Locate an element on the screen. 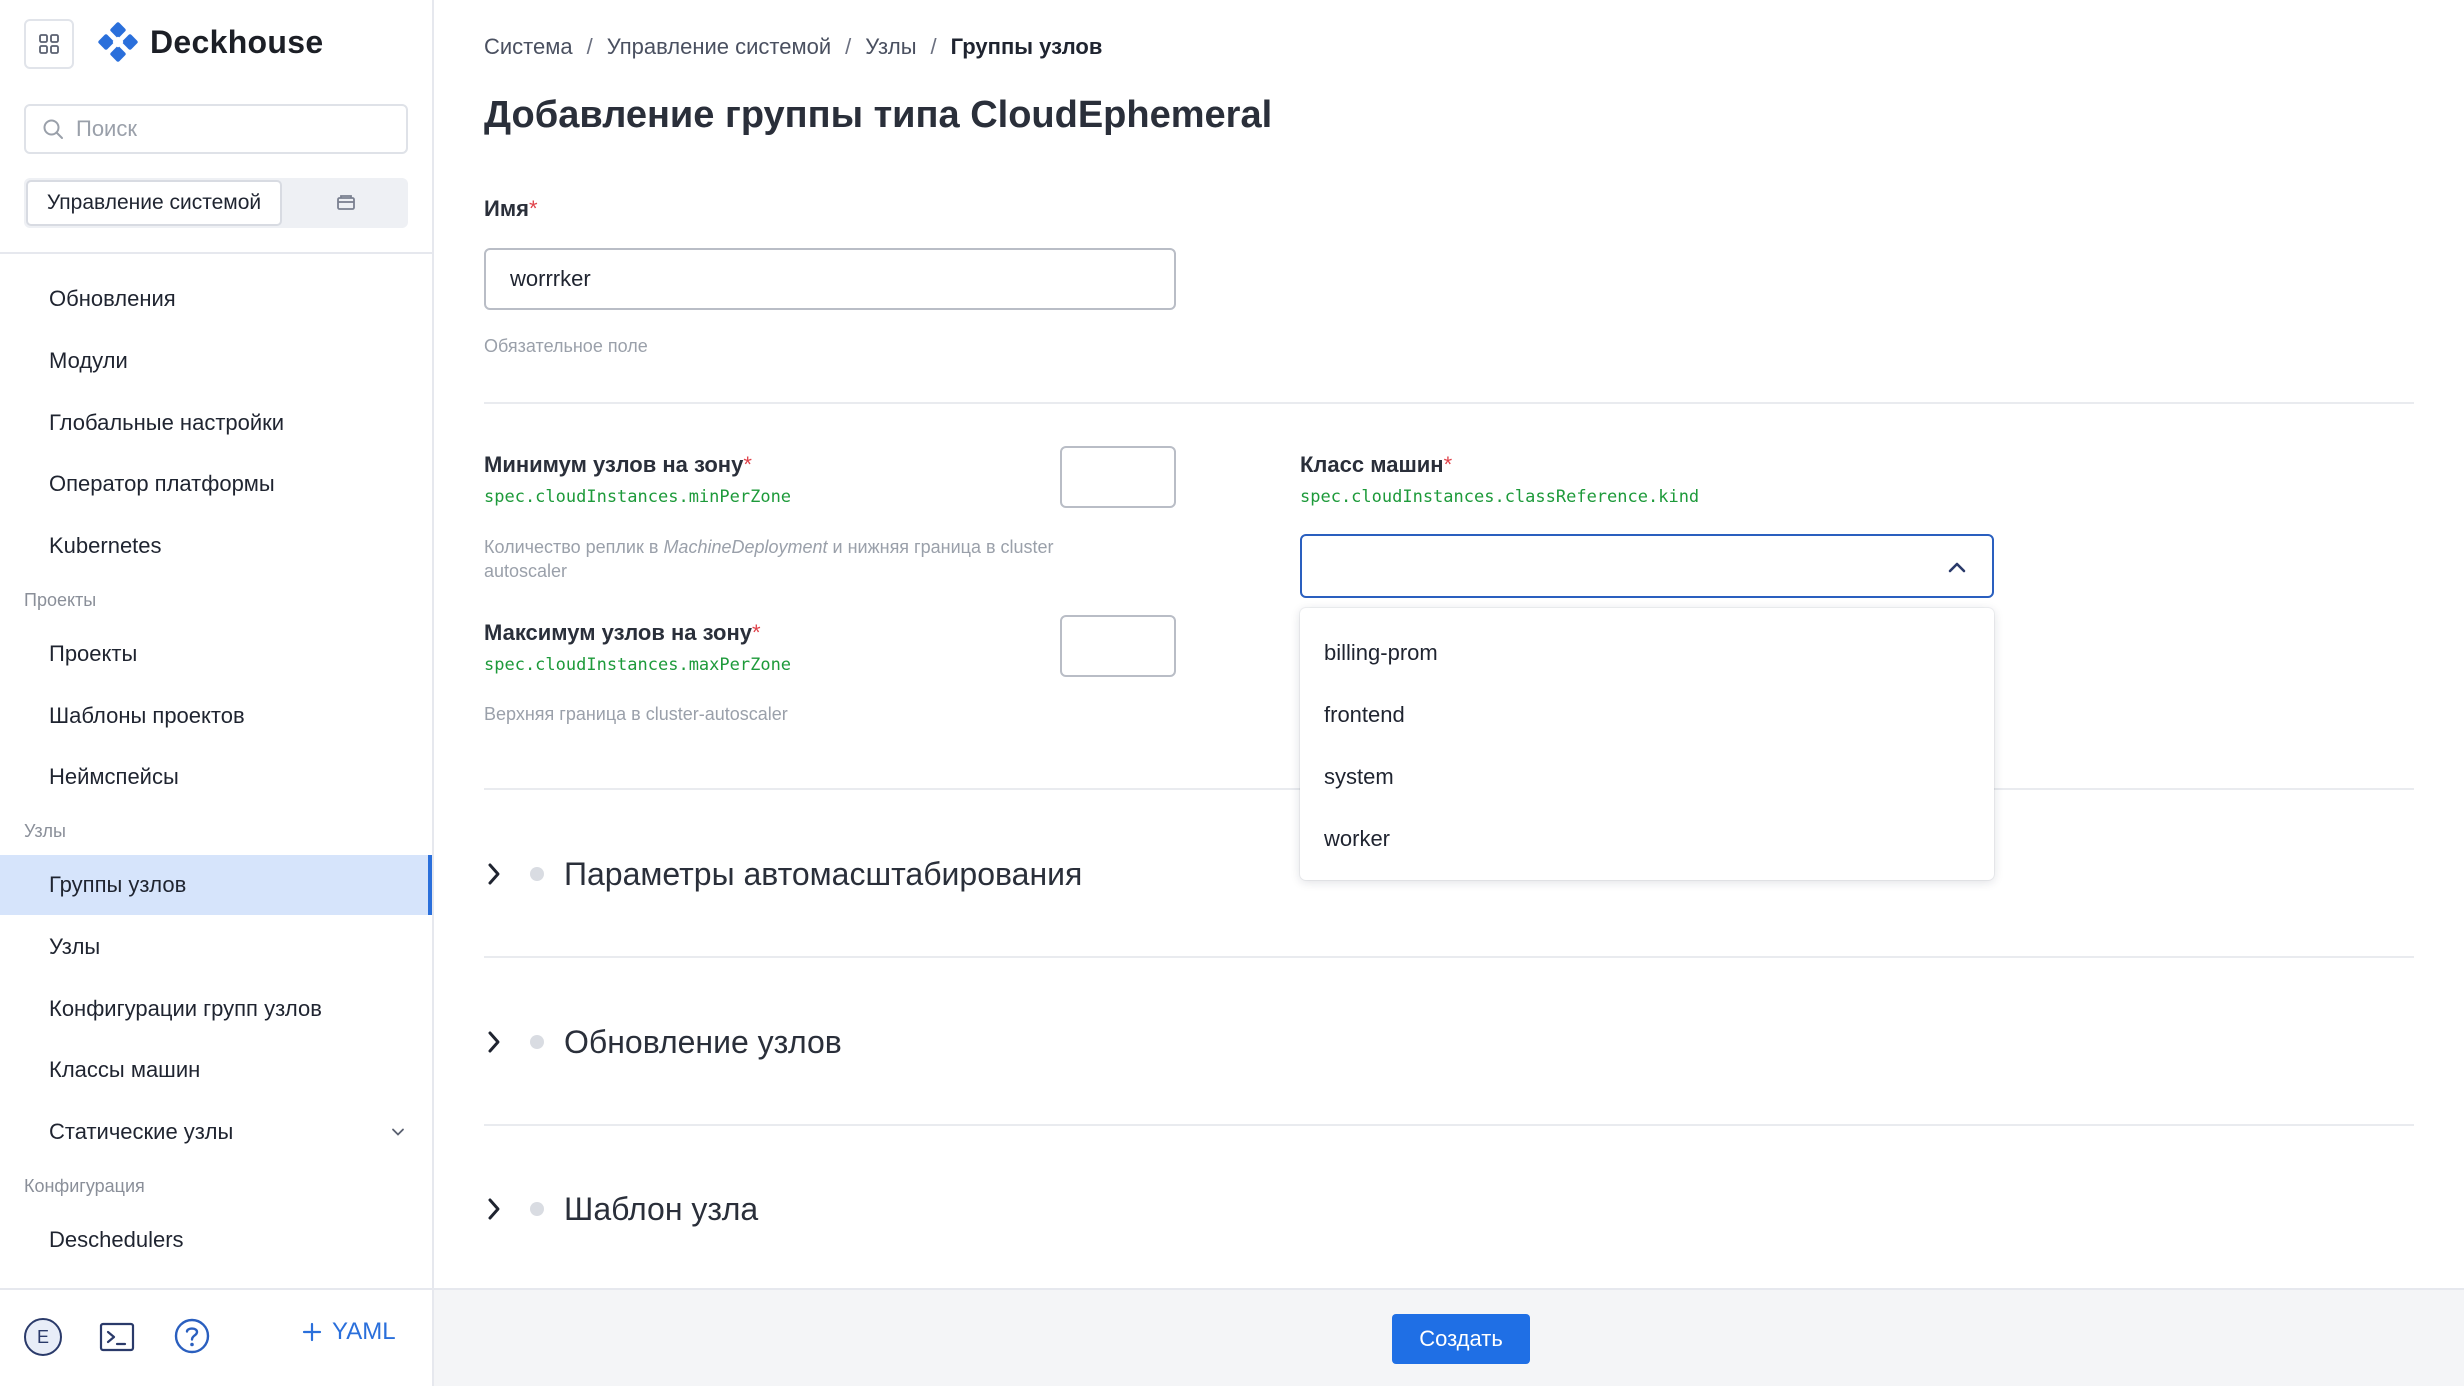  name-label-text: Имя is located at coordinates (506, 208).